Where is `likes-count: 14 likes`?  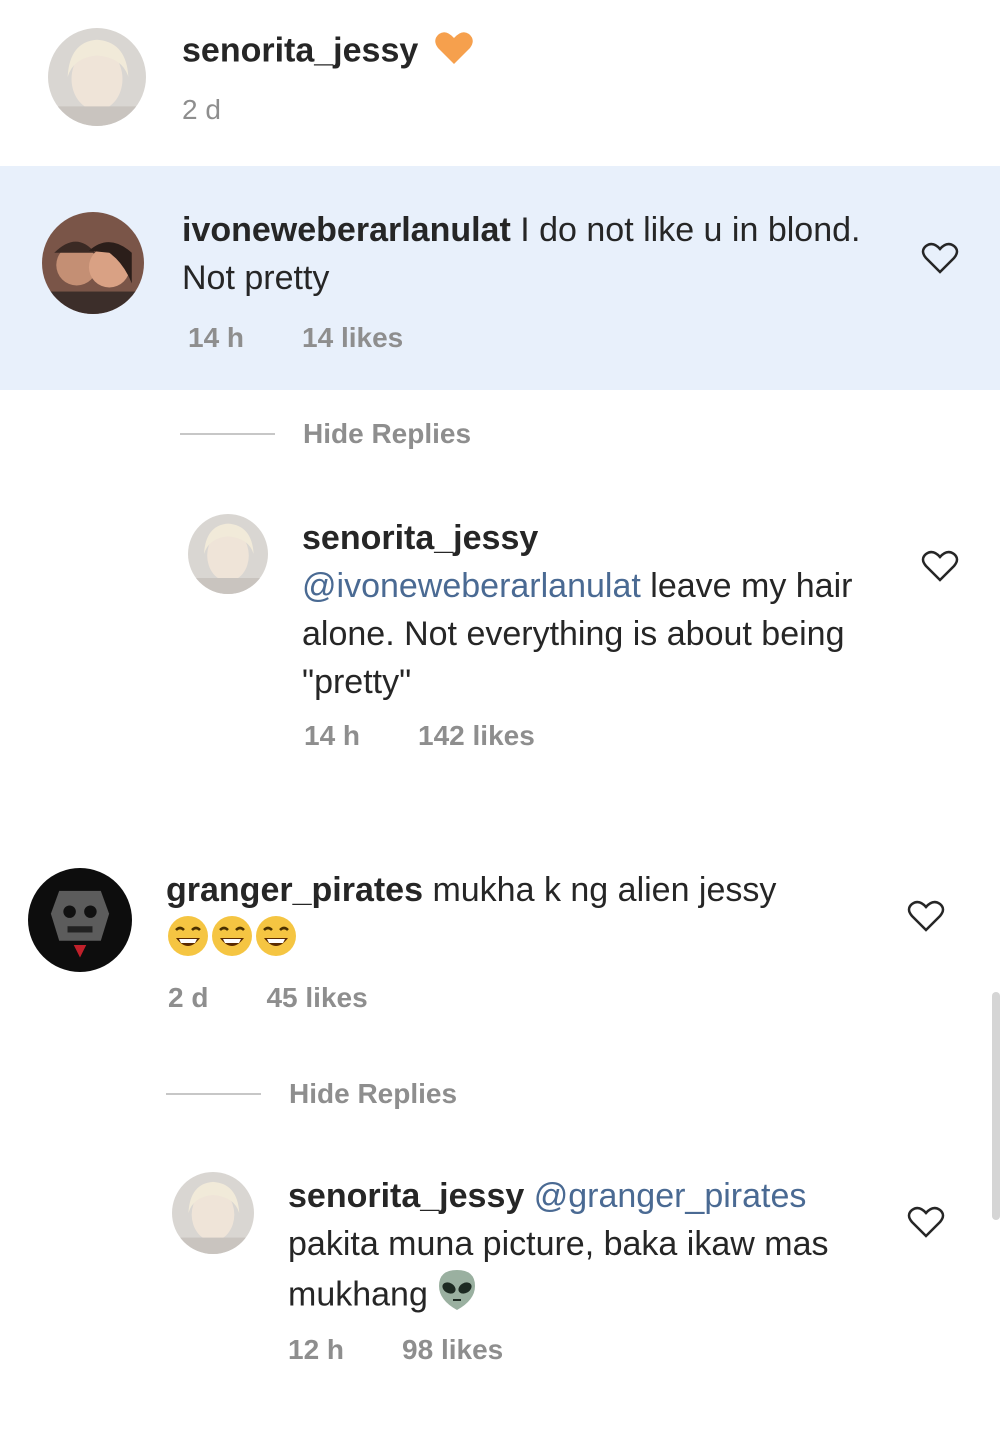 likes-count: 14 likes is located at coordinates (352, 337).